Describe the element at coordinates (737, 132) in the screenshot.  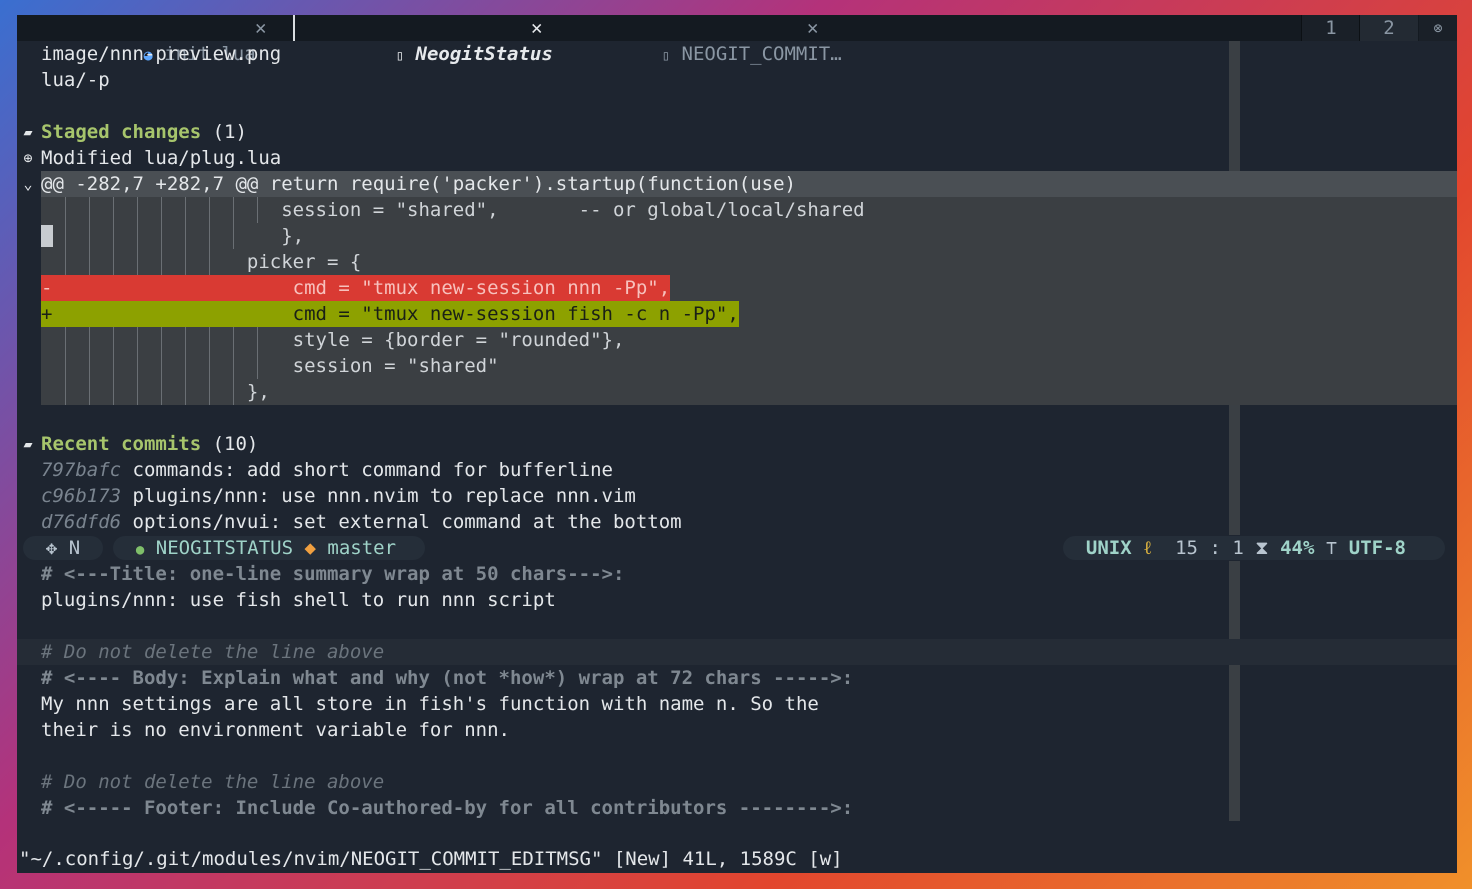
I see `staged-section-header: ▰ Staged changes (1)` at that location.